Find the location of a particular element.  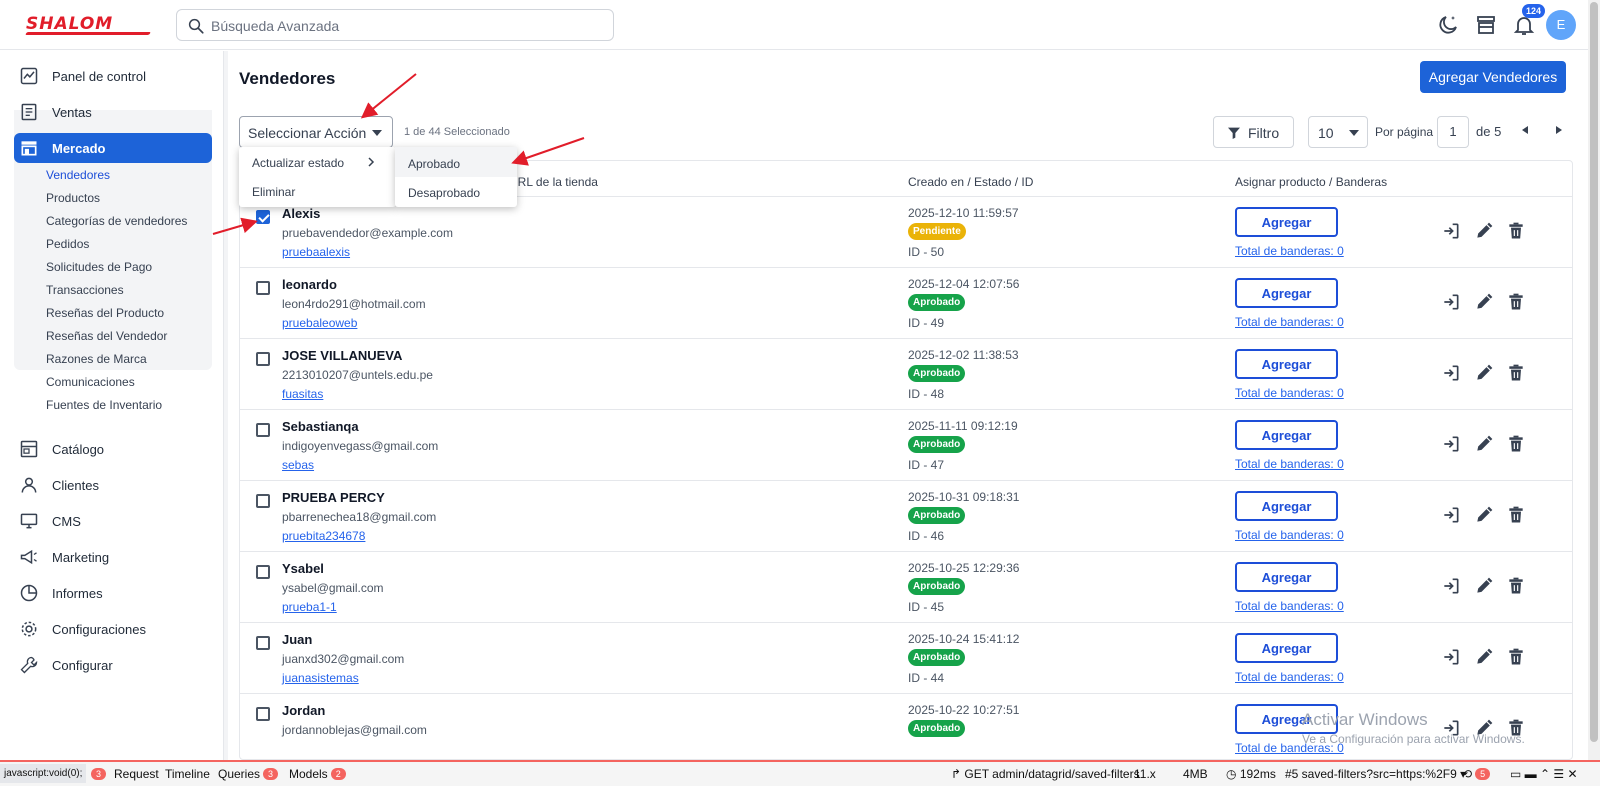

scrollbar-thumb is located at coordinates (1594, 372).